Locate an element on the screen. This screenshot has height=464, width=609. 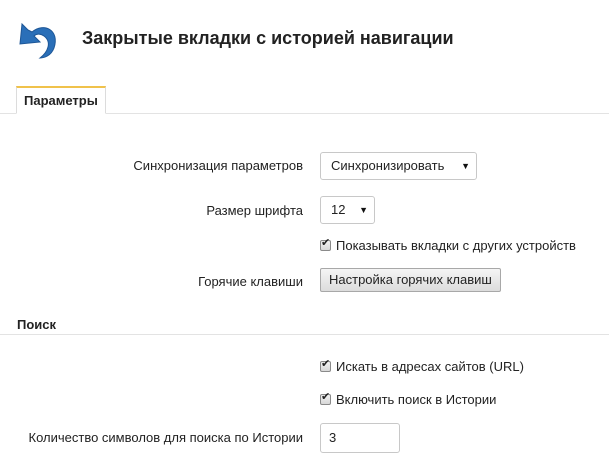
show-other-devices-option: ✔ Показывать вкладки с других устройств is located at coordinates (448, 245).